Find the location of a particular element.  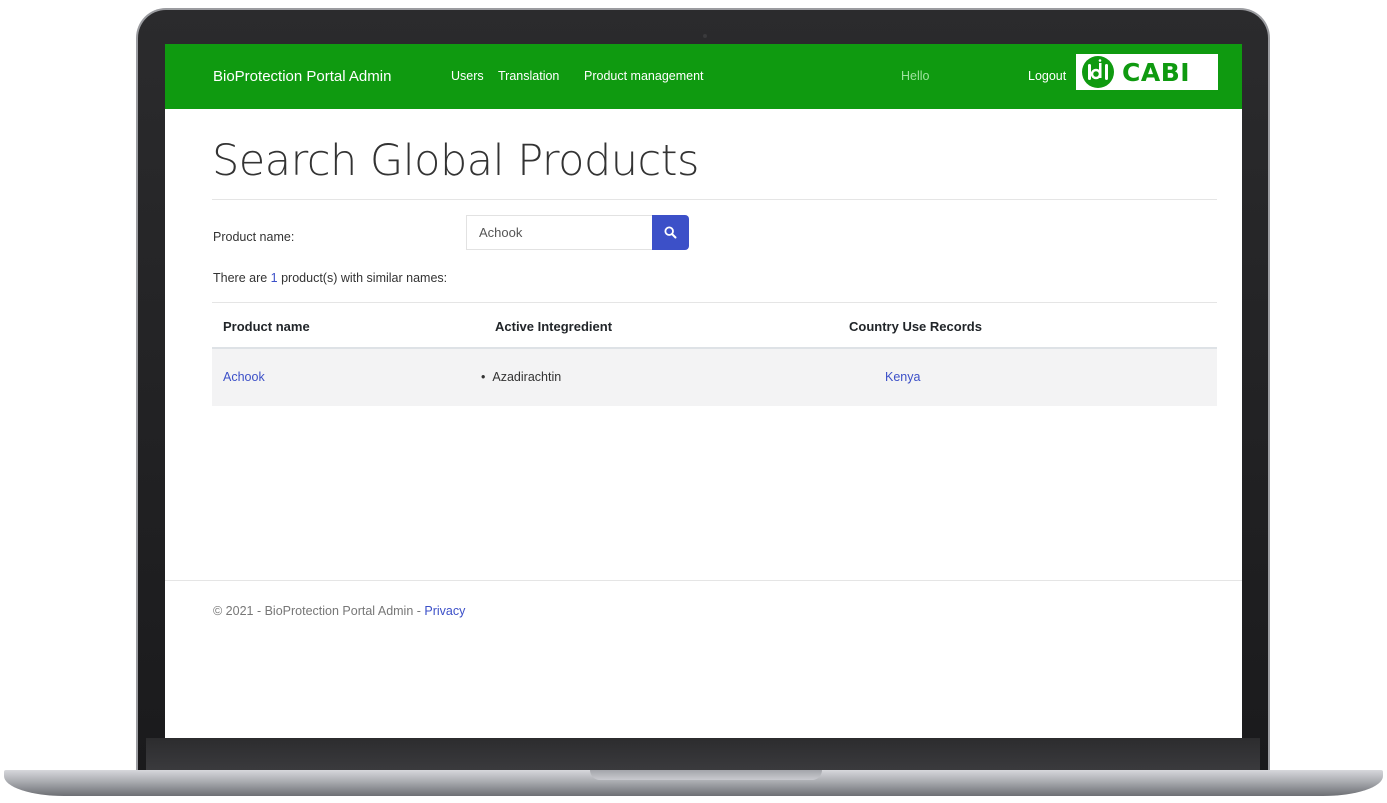

navbar-brand: BioProtection Portal Admin is located at coordinates (302, 76).